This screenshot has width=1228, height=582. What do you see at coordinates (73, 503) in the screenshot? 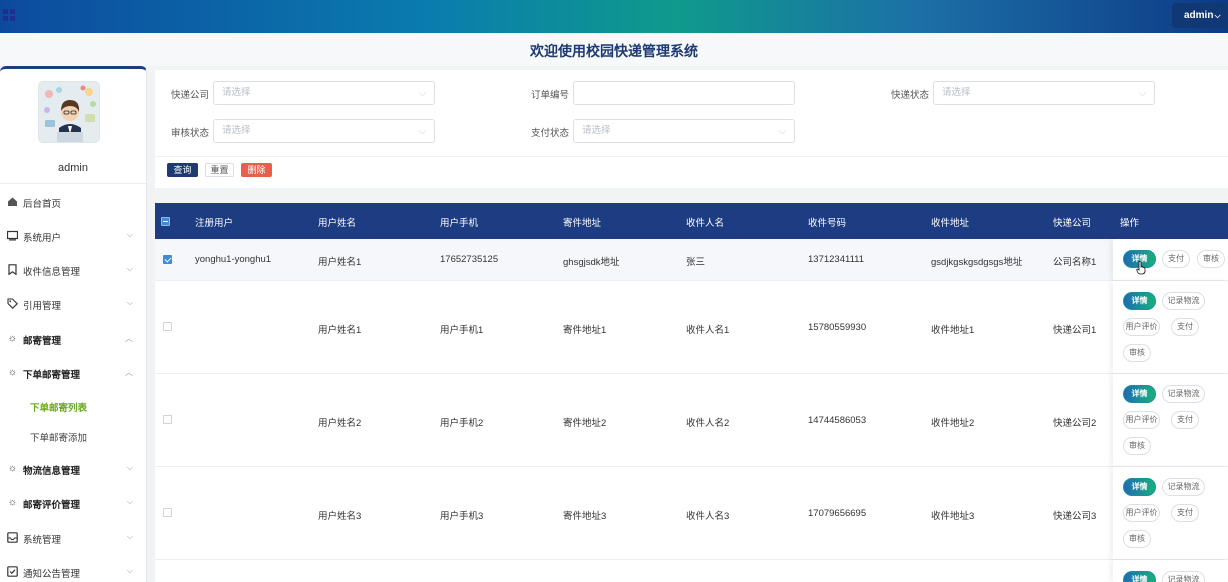
I see `sidebar-item-review: ☼ 邮寄评价管理 ⌵` at bounding box center [73, 503].